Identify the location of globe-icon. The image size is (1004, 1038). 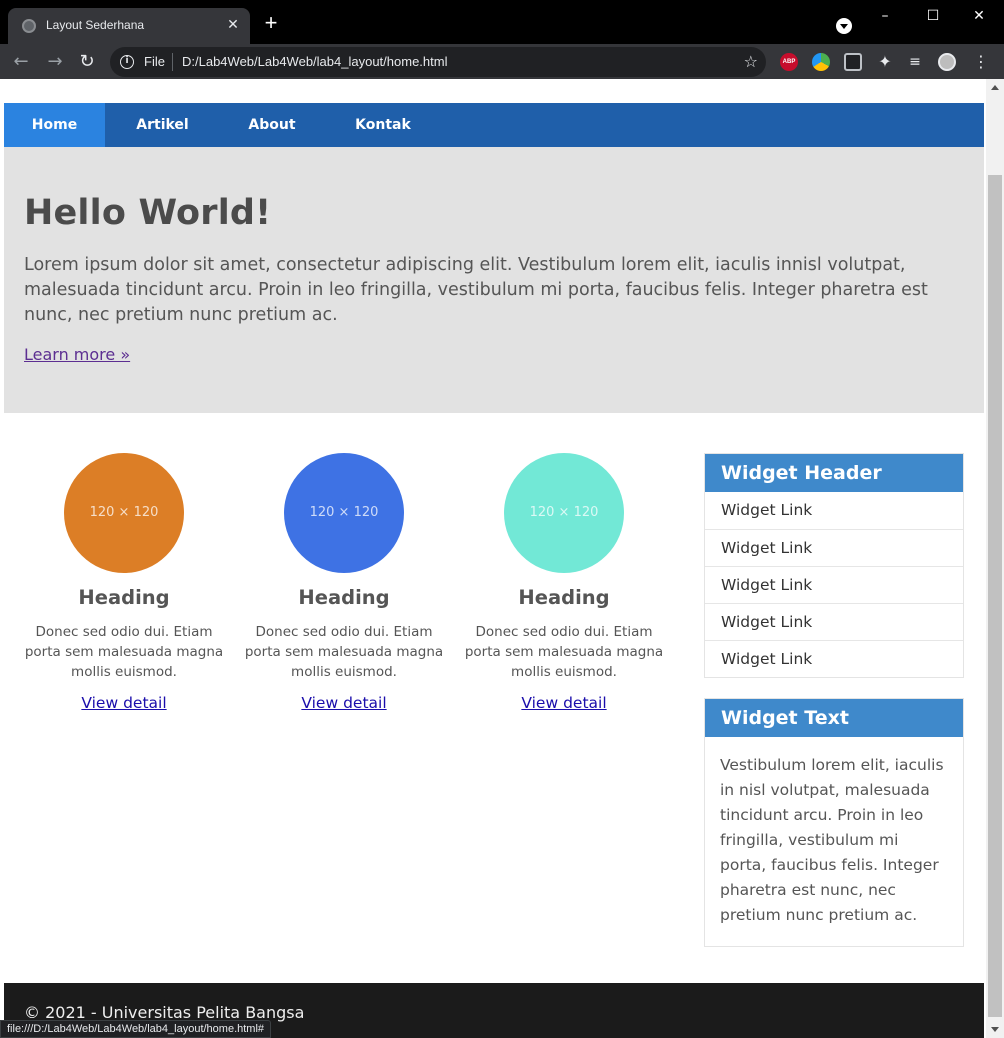
(29, 26).